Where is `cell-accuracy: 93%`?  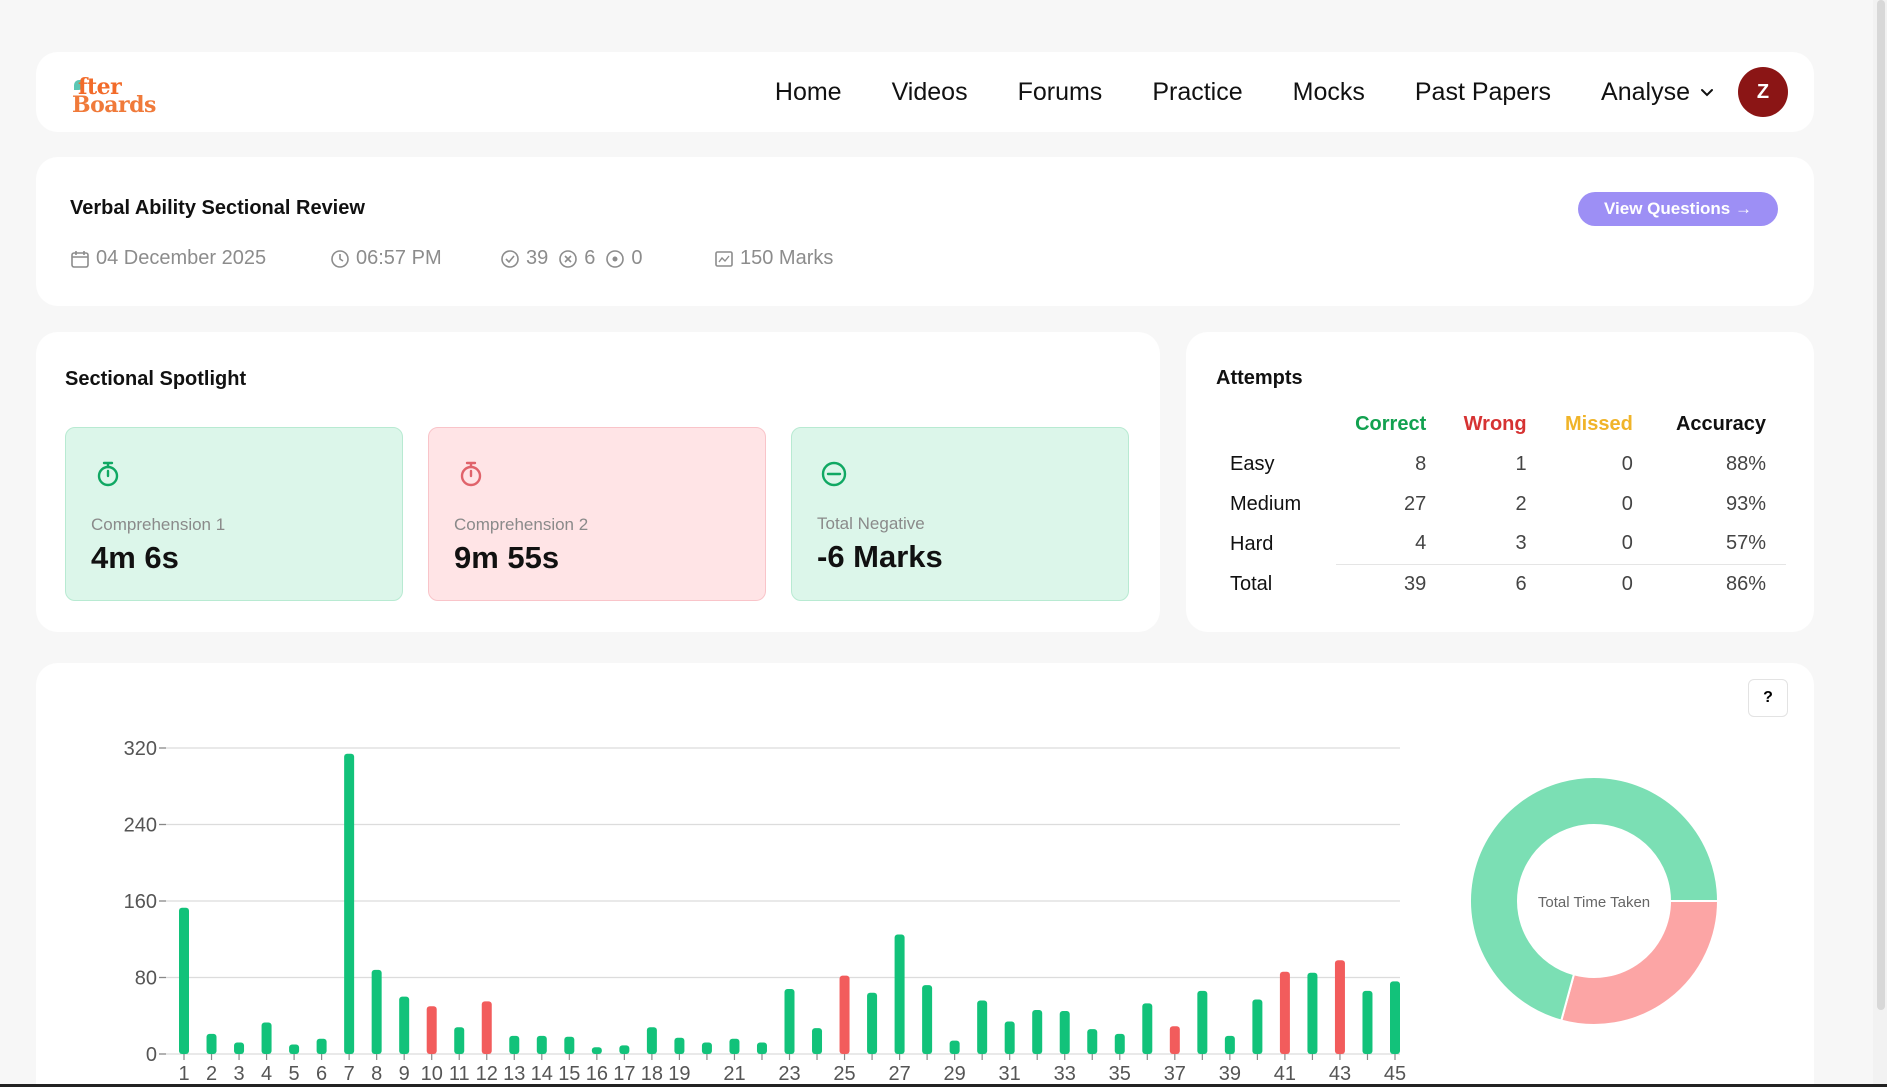 cell-accuracy: 93% is located at coordinates (1745, 503).